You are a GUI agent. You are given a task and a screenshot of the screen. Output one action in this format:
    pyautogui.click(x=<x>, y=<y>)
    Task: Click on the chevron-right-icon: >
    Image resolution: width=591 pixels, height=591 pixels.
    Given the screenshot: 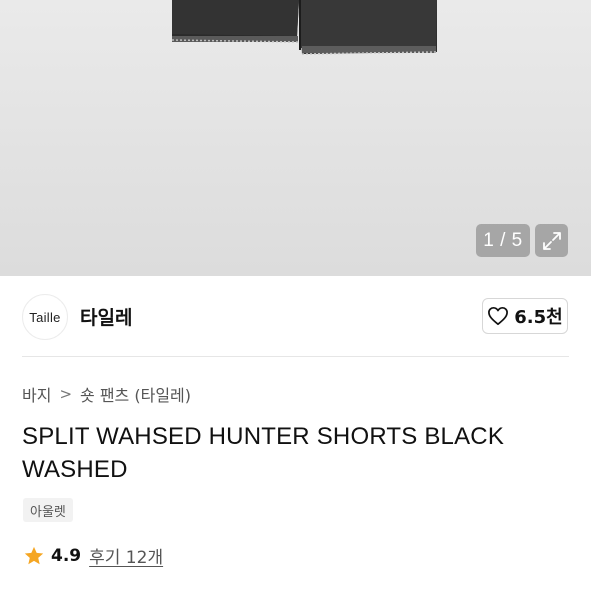 What is the action you would take?
    pyautogui.click(x=66, y=394)
    